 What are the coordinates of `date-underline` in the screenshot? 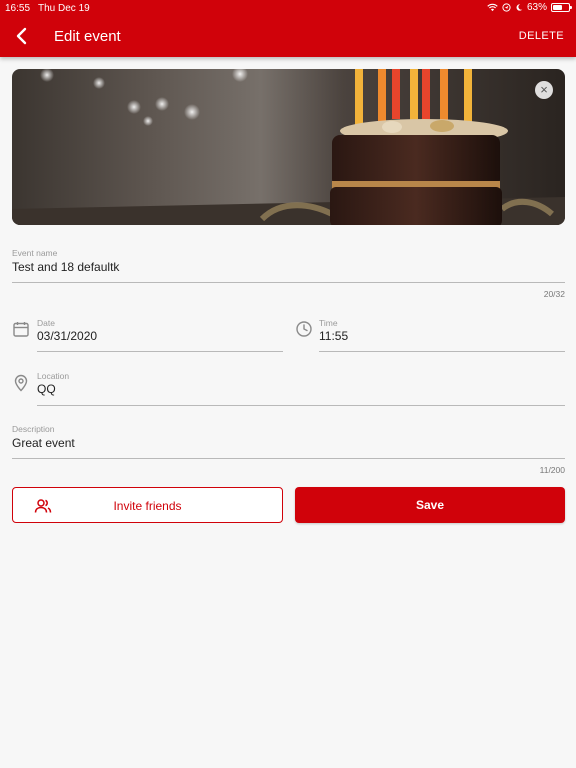 It's located at (160, 351).